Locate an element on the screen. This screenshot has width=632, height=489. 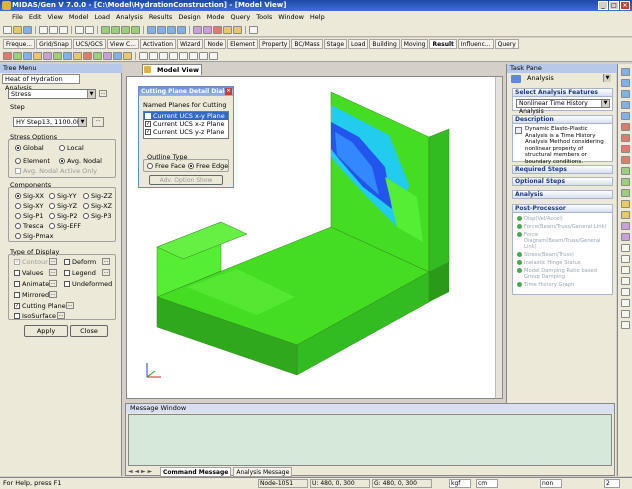
check-animate: Animate is located at coordinates (31, 284).